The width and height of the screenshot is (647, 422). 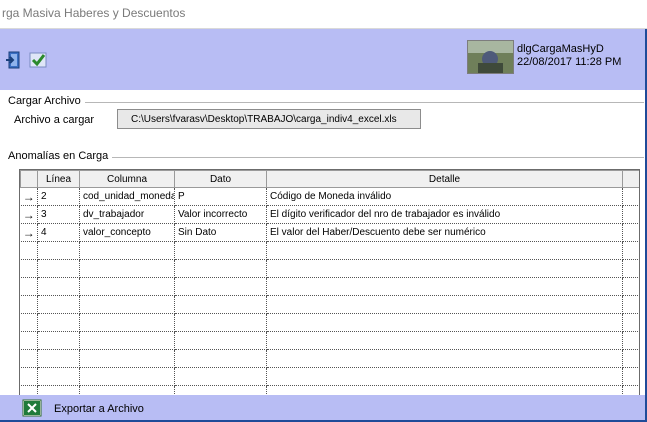 I want to click on cell-linea: 2, so click(x=58, y=196).